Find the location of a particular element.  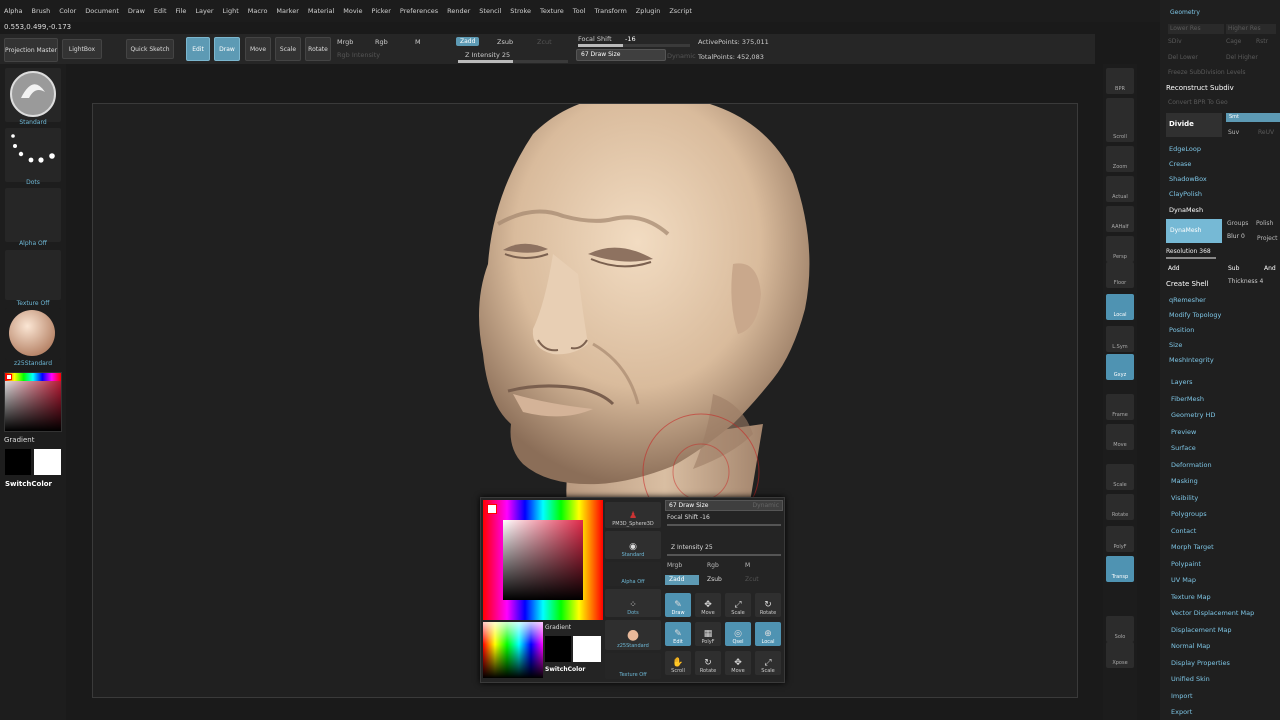

subpalette-surface: Surface is located at coordinates (1183, 448).